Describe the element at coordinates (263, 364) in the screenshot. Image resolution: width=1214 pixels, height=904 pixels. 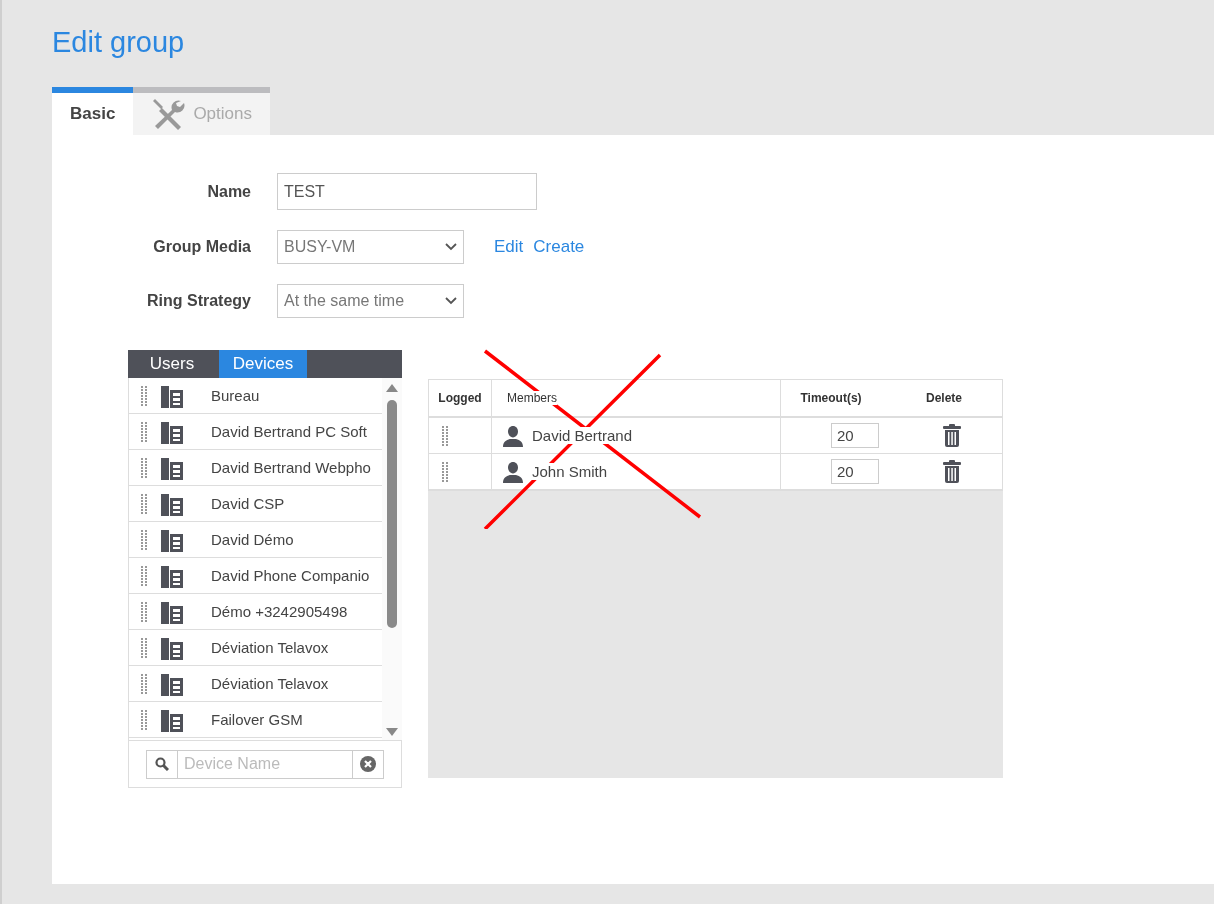
I see `tab: Devices` at that location.